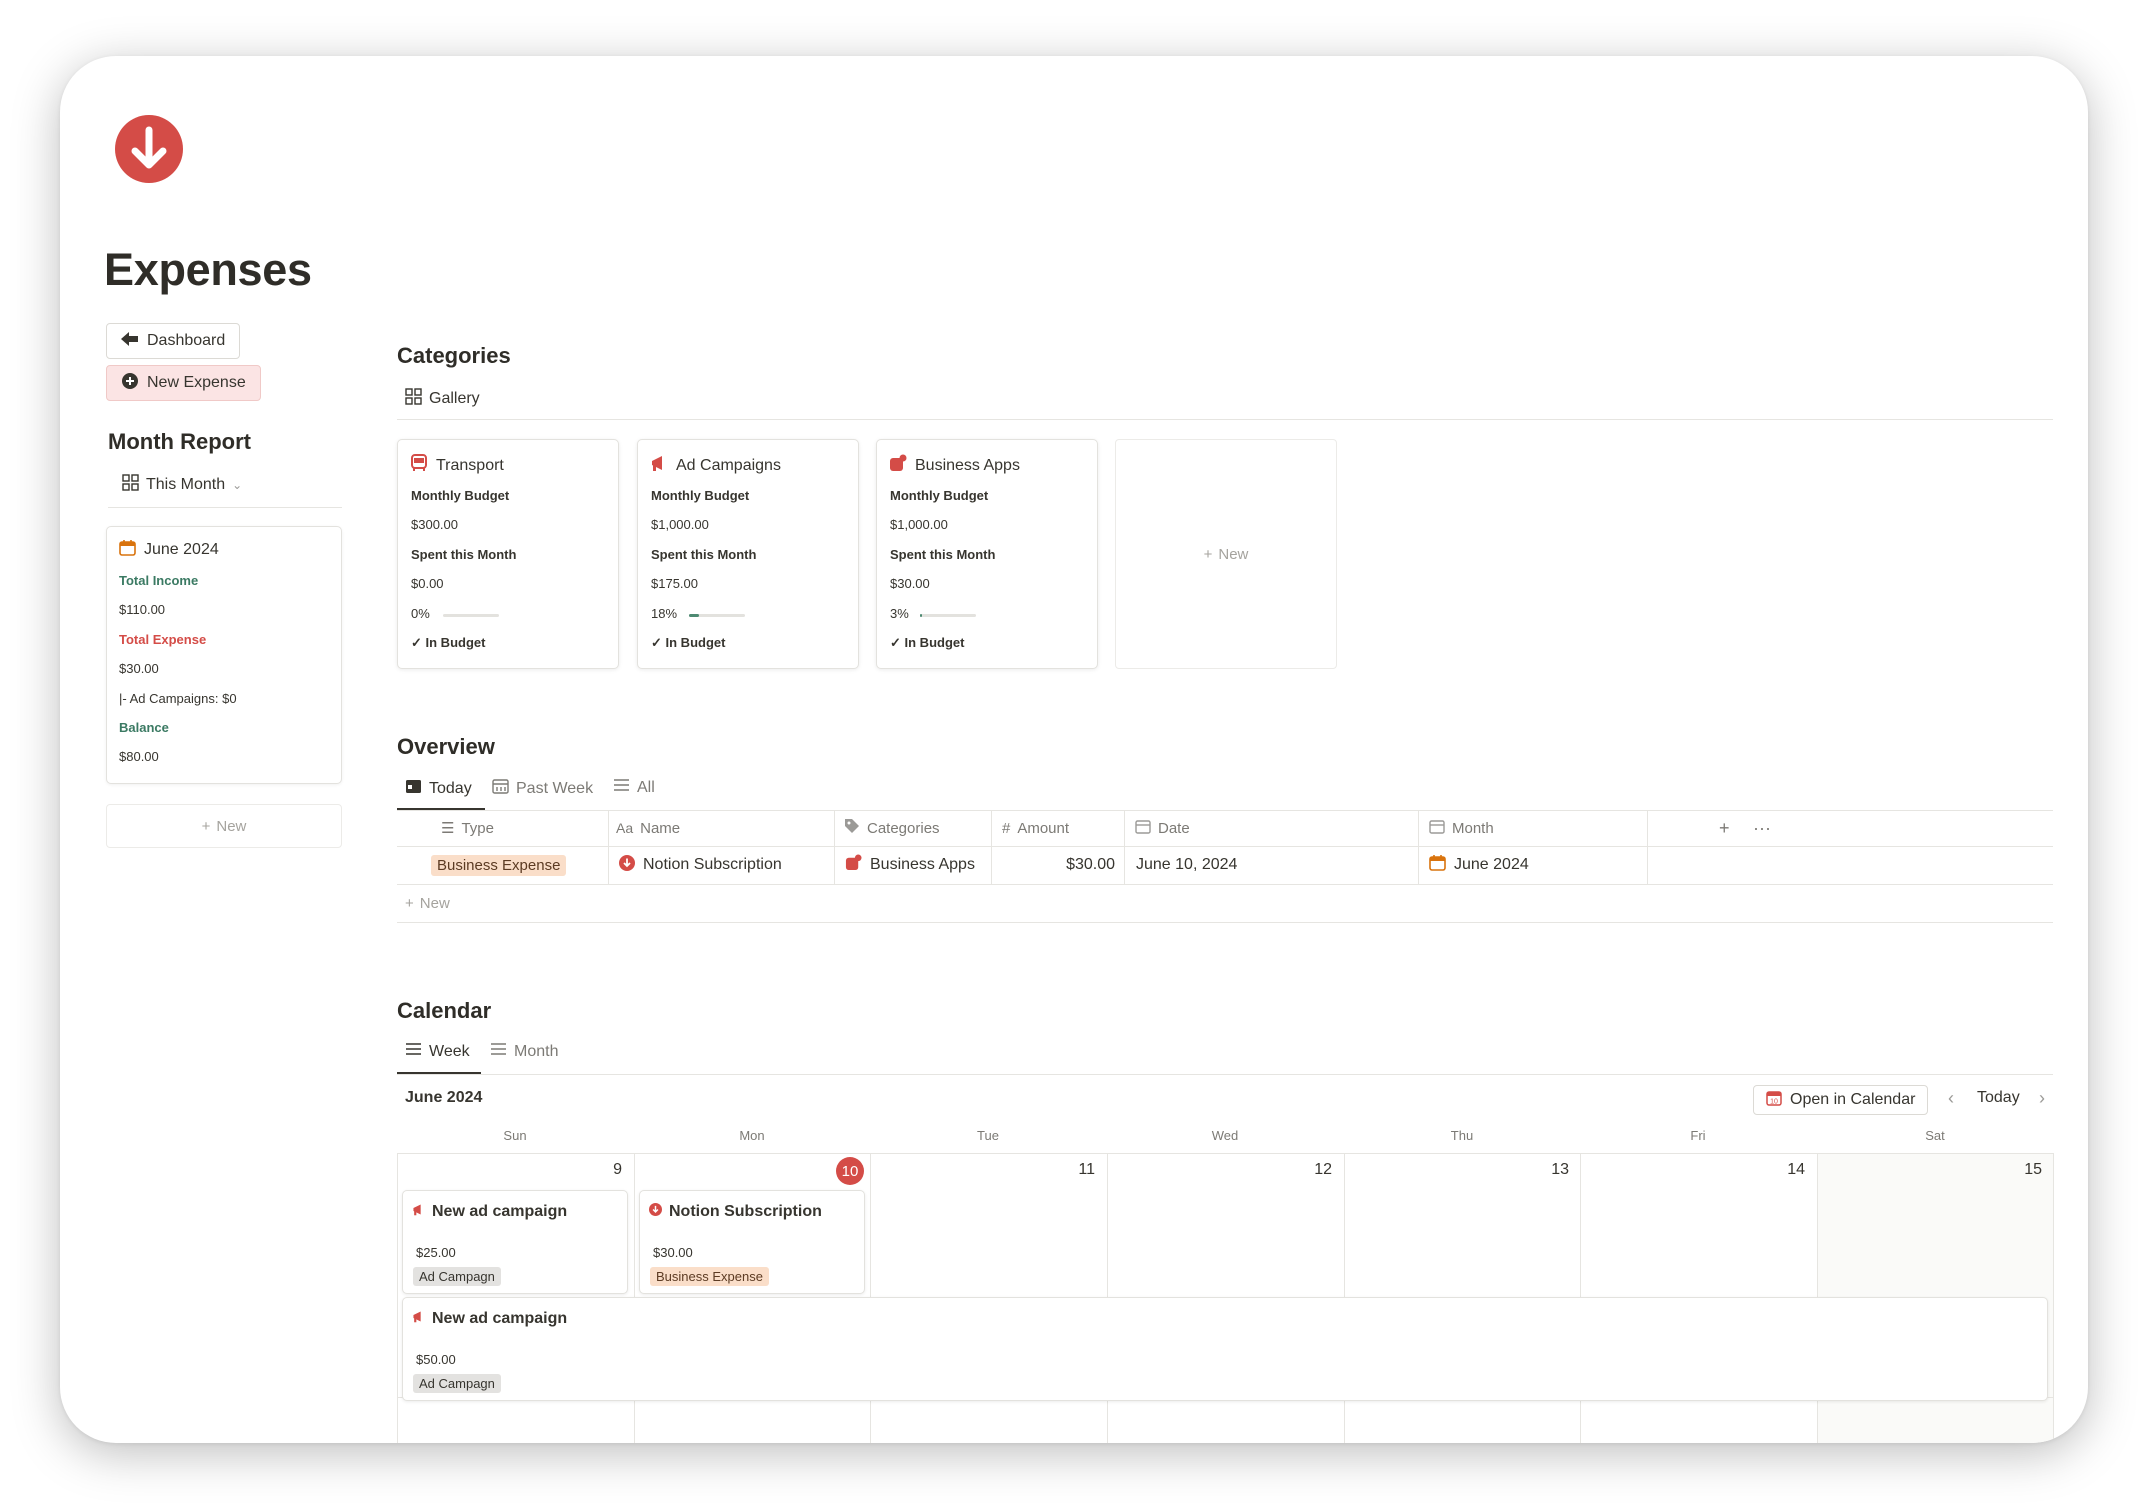 Image resolution: width=2148 pixels, height=1507 pixels. I want to click on day-number: 12, so click(1312, 1170).